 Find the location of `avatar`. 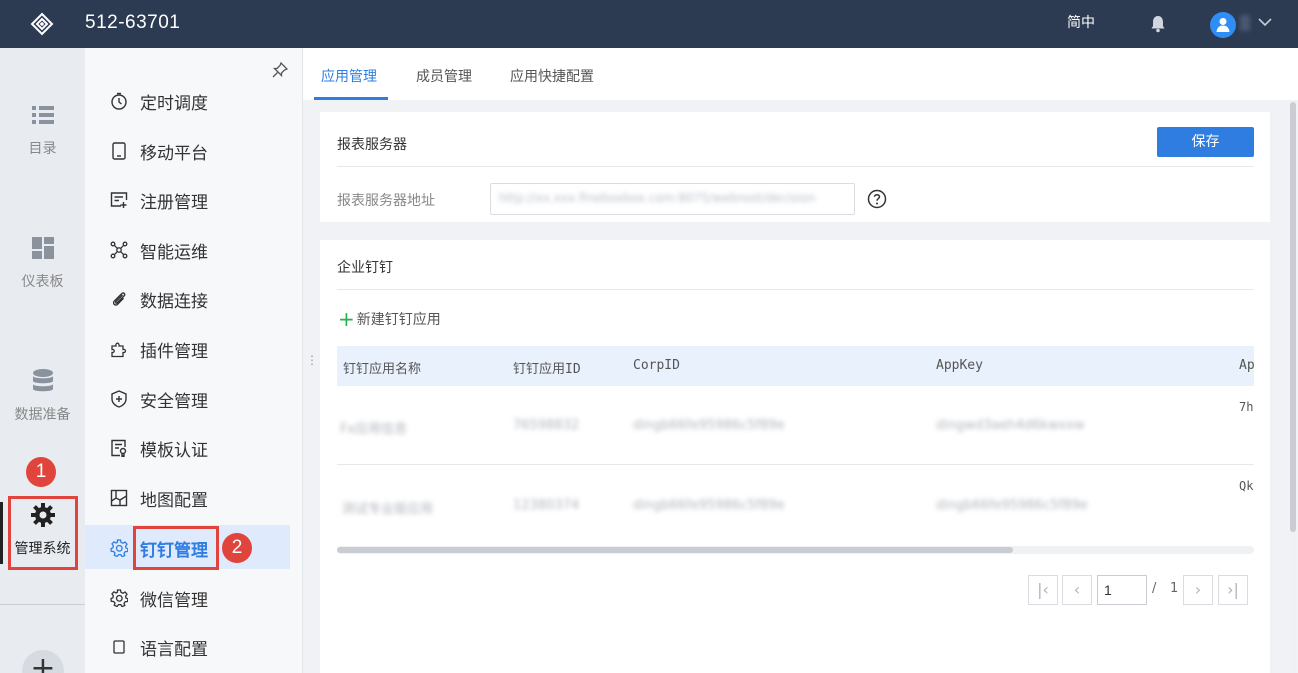

avatar is located at coordinates (1223, 25).